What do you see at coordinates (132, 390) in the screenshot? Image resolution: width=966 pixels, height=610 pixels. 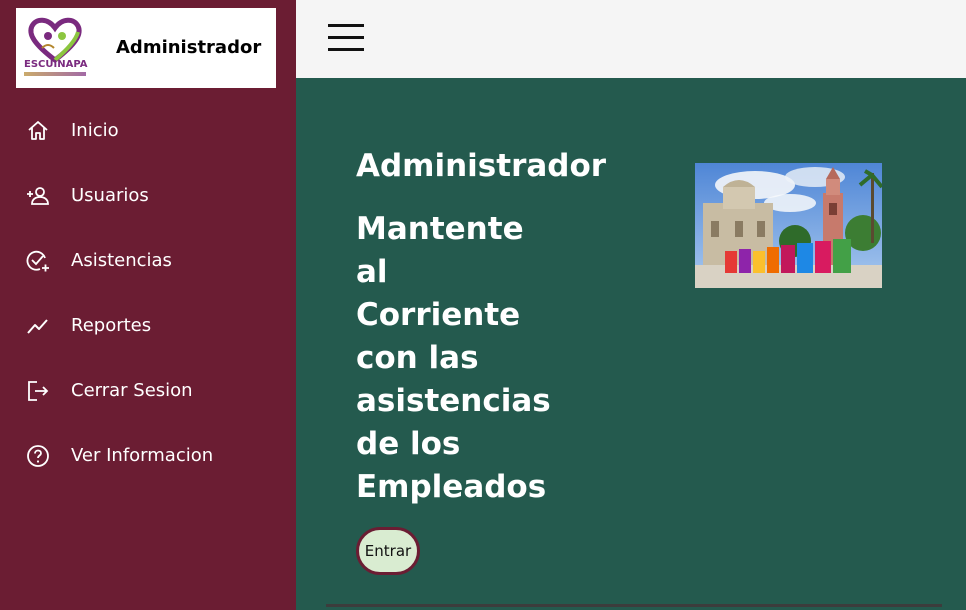 I see `sidebar-item-label: Cerrar Sesion` at bounding box center [132, 390].